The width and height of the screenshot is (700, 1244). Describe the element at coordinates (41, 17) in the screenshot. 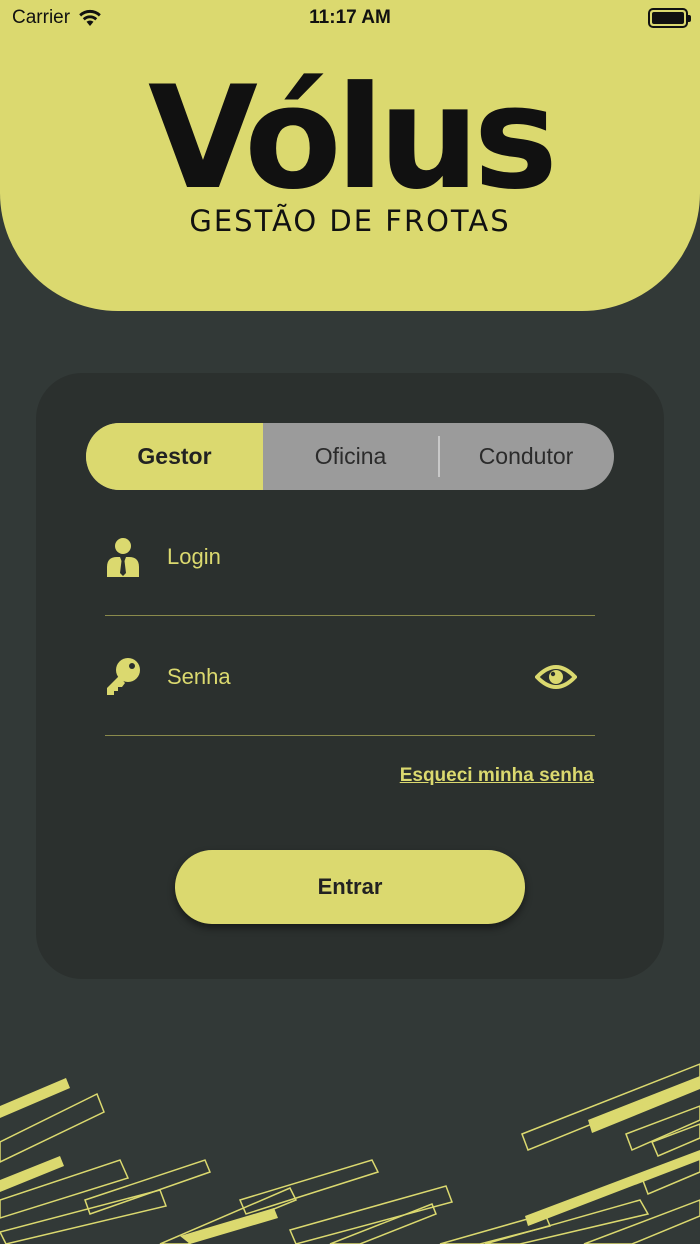

I see `carrier-label: Carrier` at that location.